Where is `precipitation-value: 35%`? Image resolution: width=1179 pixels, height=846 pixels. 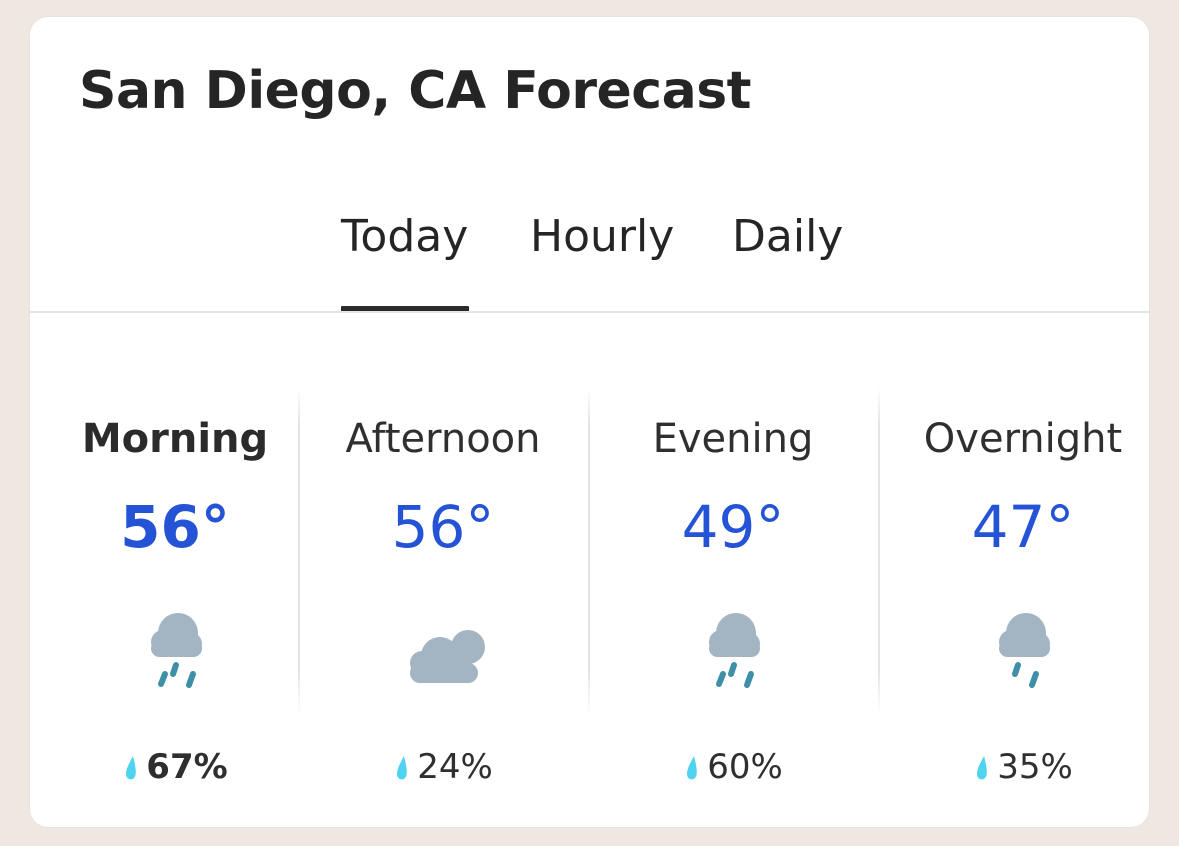
precipitation-value: 35% is located at coordinates (1035, 767).